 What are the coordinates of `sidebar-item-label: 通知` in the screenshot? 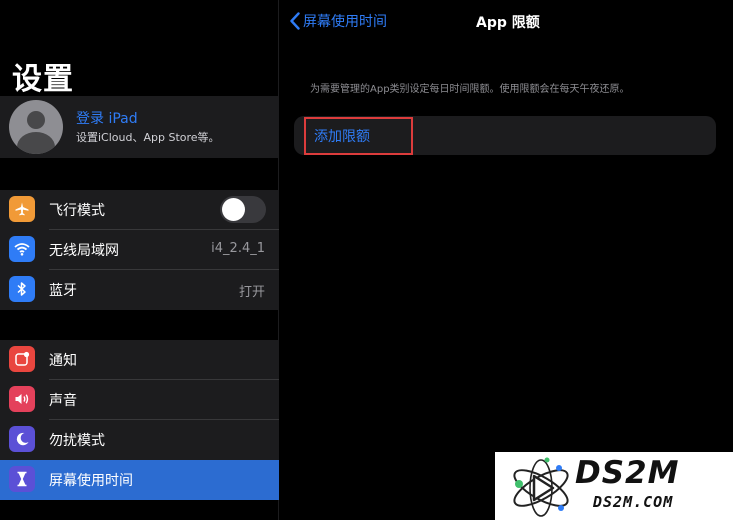 It's located at (63, 361).